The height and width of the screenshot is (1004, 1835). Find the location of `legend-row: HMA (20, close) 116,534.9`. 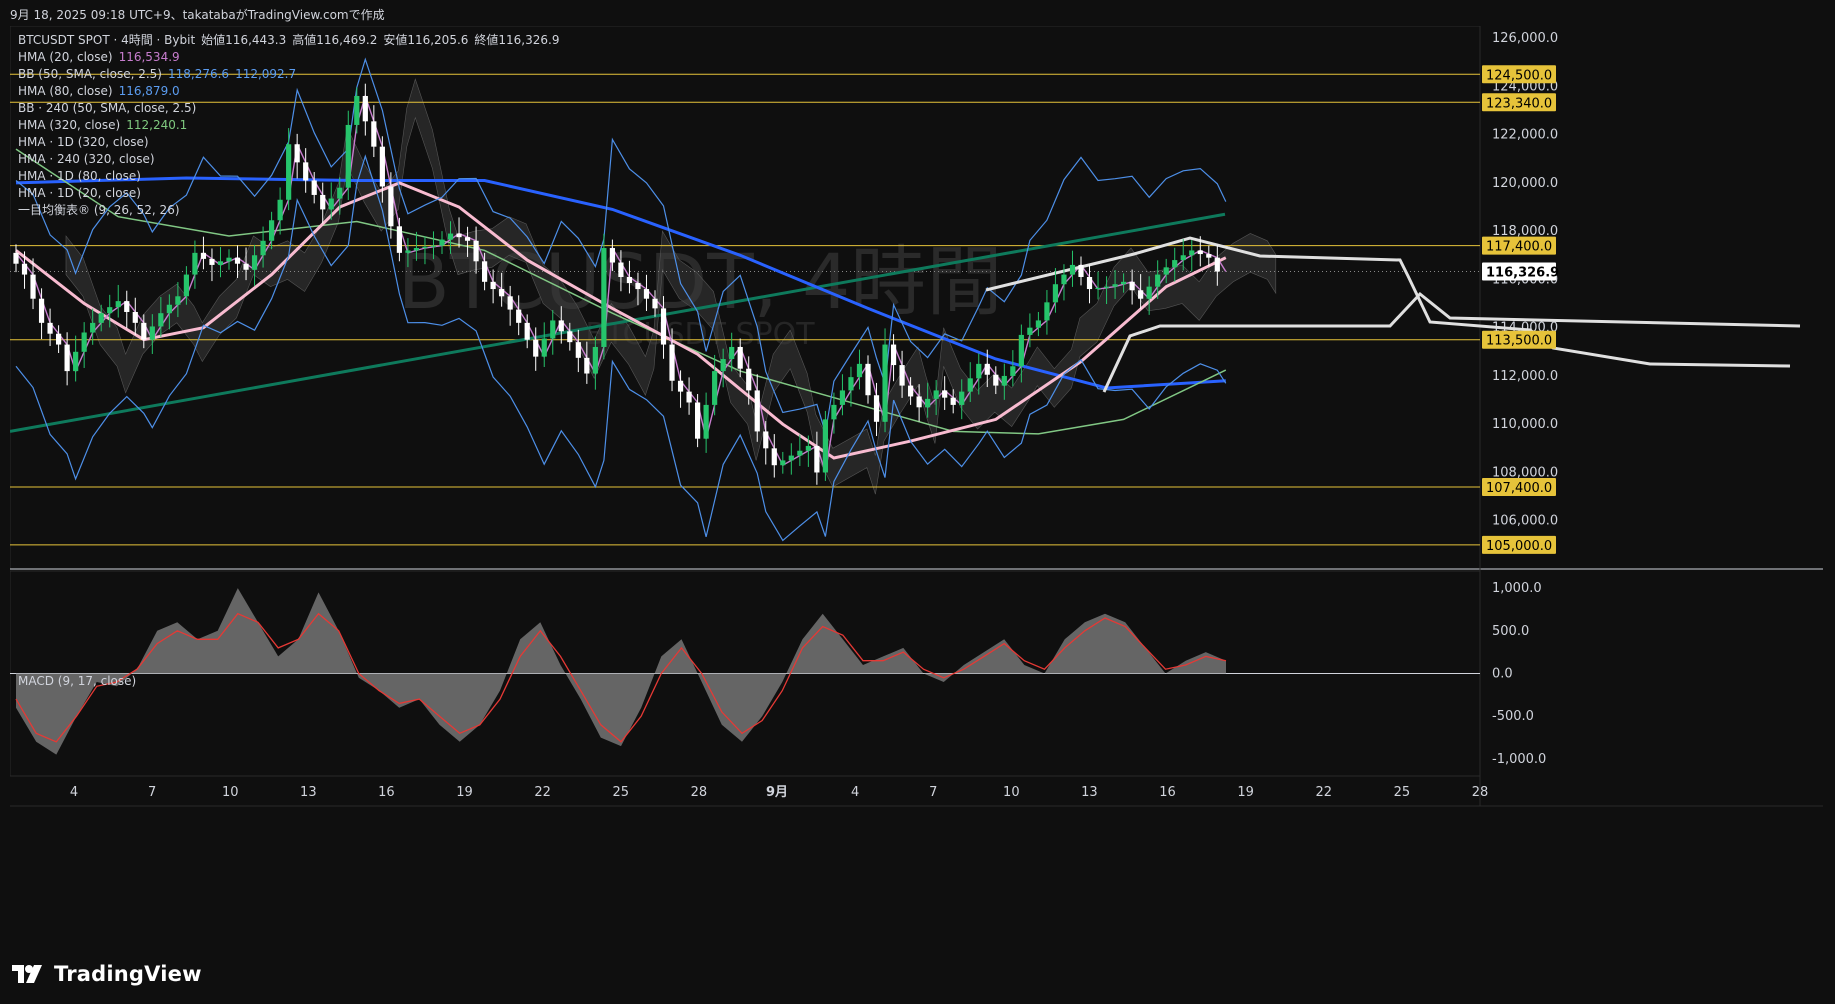

legend-row: HMA (20, close) 116,534.9 is located at coordinates (288, 57).